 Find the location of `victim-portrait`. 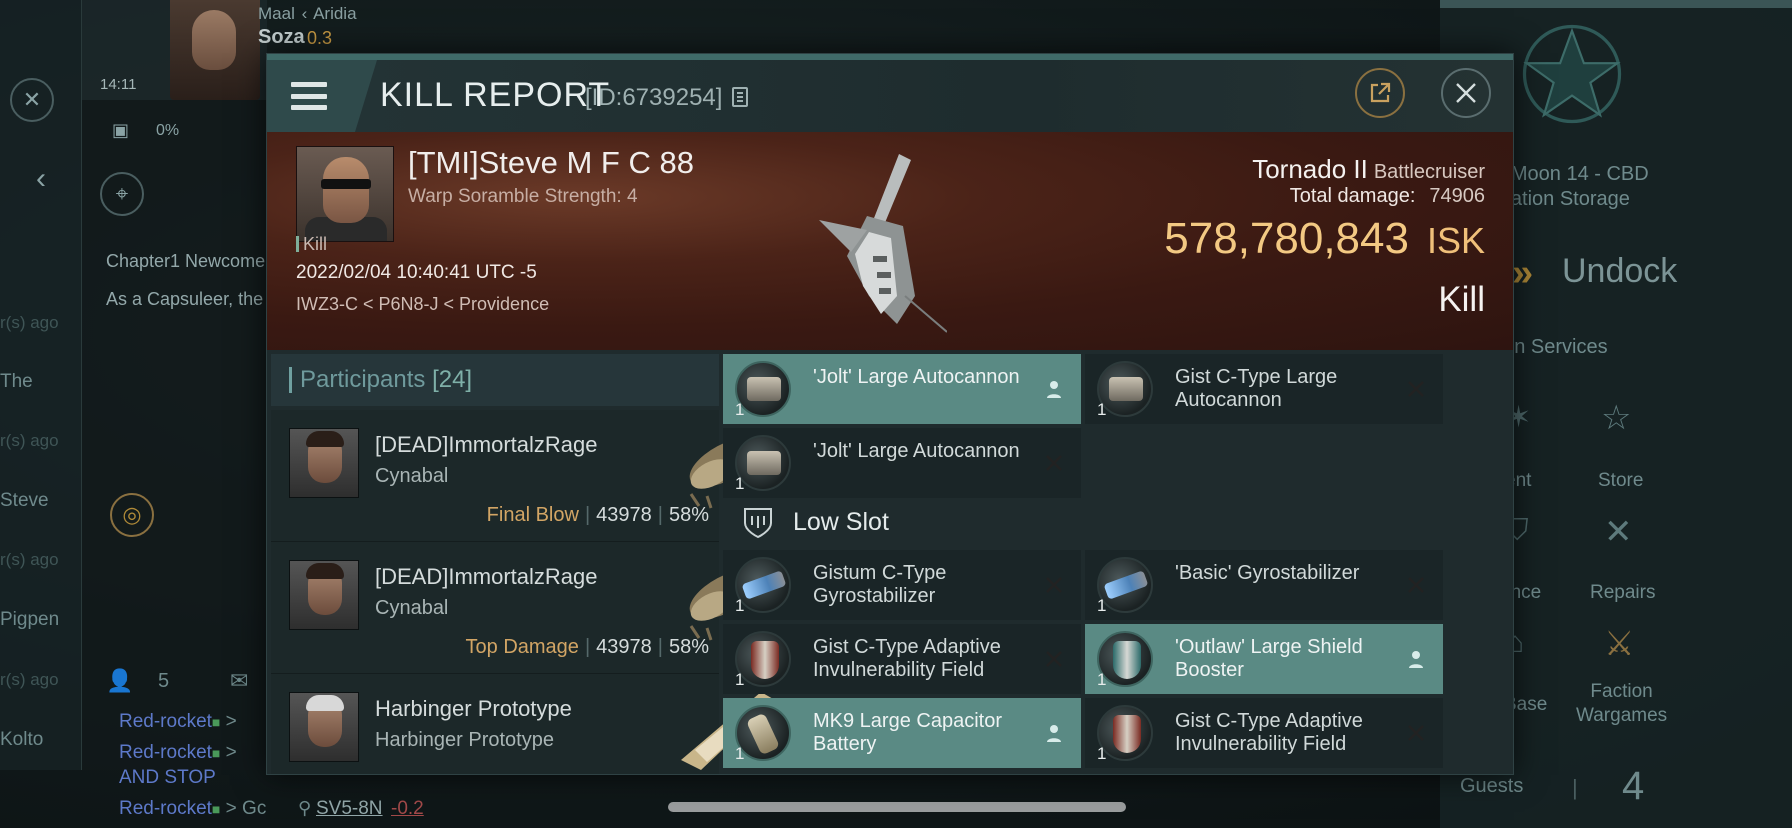

victim-portrait is located at coordinates (345, 194).